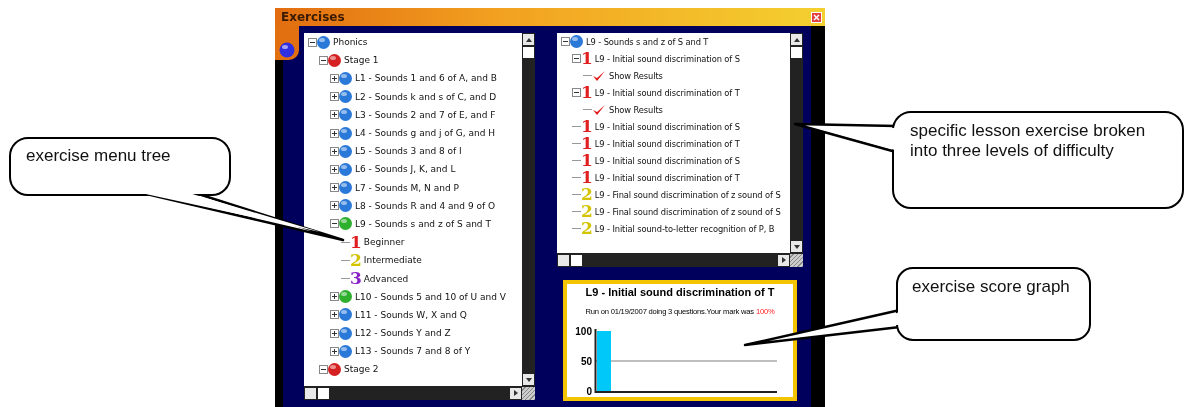 The width and height of the screenshot is (1185, 407). What do you see at coordinates (426, 96) in the screenshot?
I see `tree-item: L2 - Sounds k and s of C, and D` at bounding box center [426, 96].